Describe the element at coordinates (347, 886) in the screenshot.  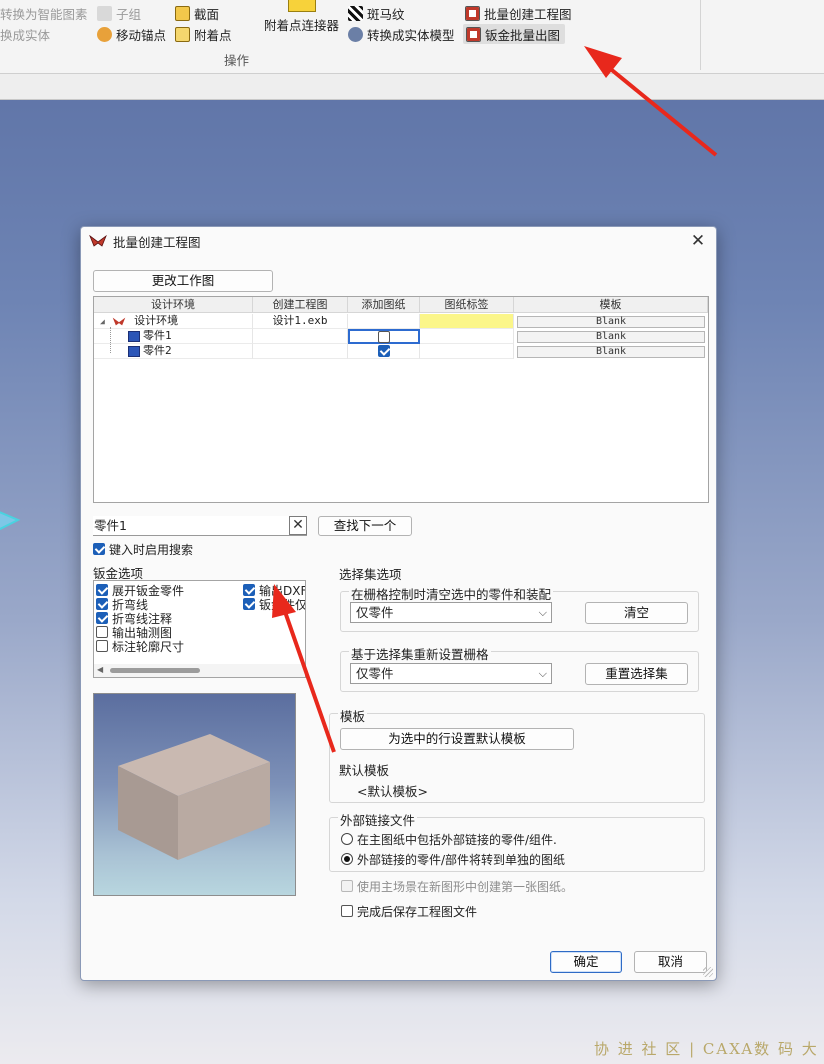
I see `use-main-scene-checkbox` at that location.